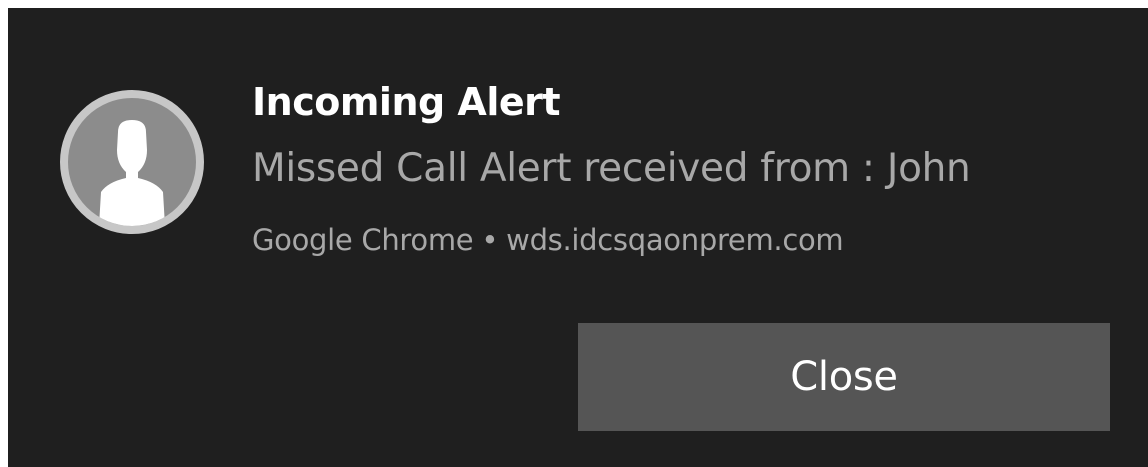  I want to click on notification-message: Missed Call Alert received from : John, so click(611, 168).